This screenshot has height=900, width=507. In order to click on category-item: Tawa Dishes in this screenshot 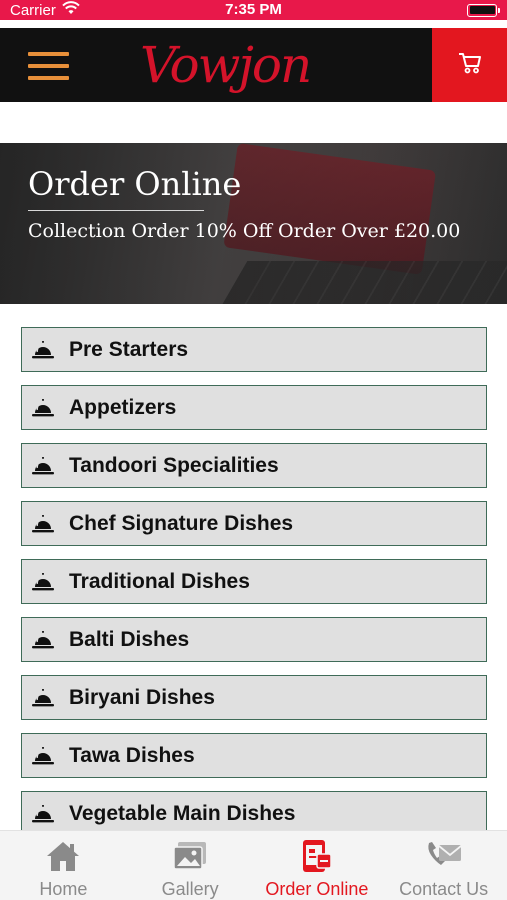, I will do `click(254, 755)`.